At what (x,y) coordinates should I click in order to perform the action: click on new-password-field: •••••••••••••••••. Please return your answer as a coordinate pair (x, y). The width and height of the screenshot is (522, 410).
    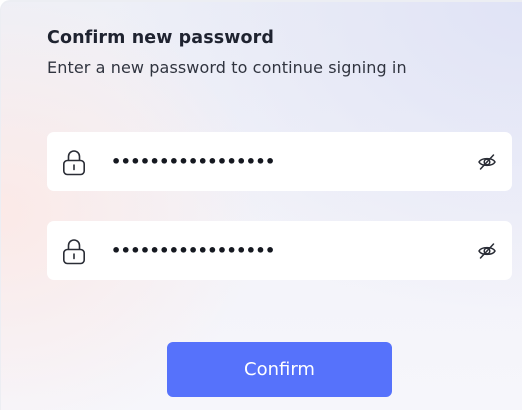
    Looking at the image, I should click on (279, 161).